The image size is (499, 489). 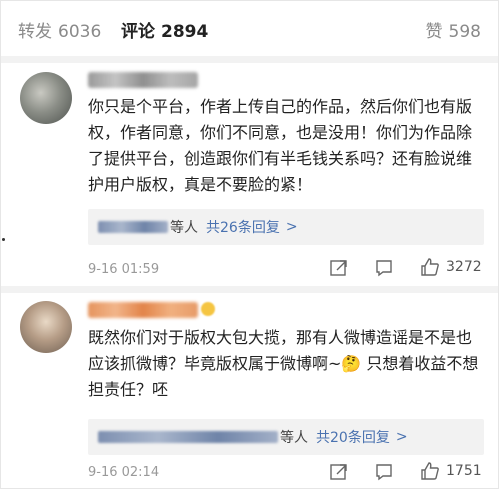 I want to click on tab-like: 赞 598, so click(x=453, y=29).